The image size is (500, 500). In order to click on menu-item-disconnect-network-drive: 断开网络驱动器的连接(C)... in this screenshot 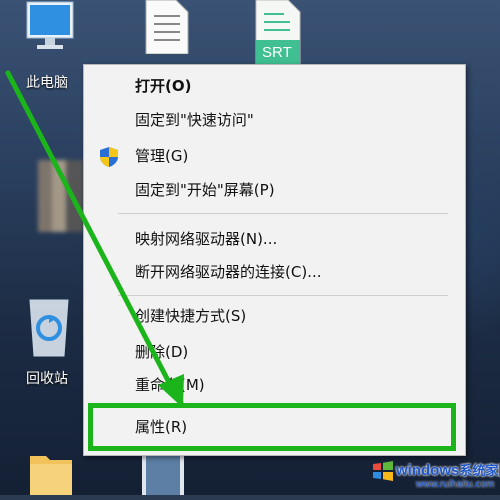, I will do `click(274, 272)`.